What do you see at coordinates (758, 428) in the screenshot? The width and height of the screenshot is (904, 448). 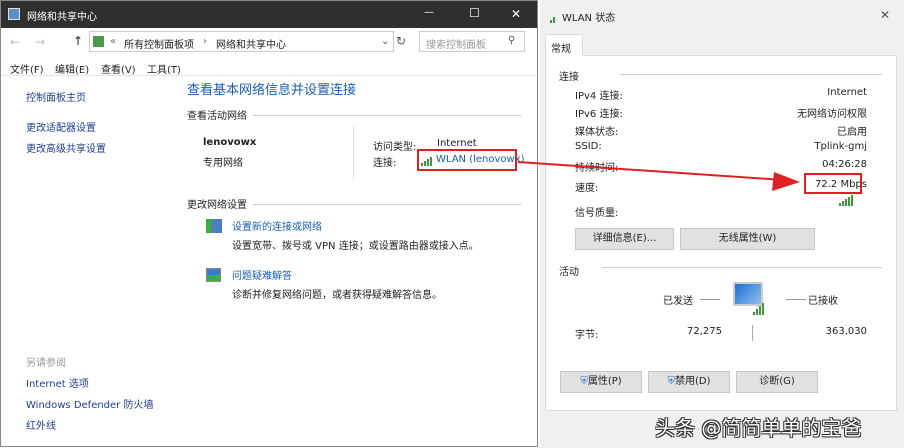 I see `watermark: 头条 @简简单单的宝爸` at bounding box center [758, 428].